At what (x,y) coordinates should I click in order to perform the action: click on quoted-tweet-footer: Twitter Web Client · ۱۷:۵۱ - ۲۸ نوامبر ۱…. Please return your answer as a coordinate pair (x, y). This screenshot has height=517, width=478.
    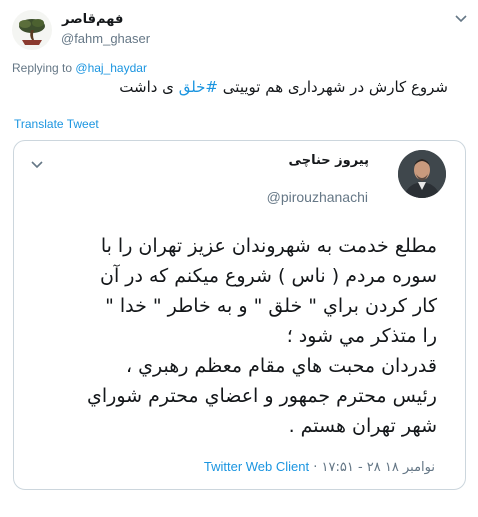
    Looking at the image, I should click on (319, 467).